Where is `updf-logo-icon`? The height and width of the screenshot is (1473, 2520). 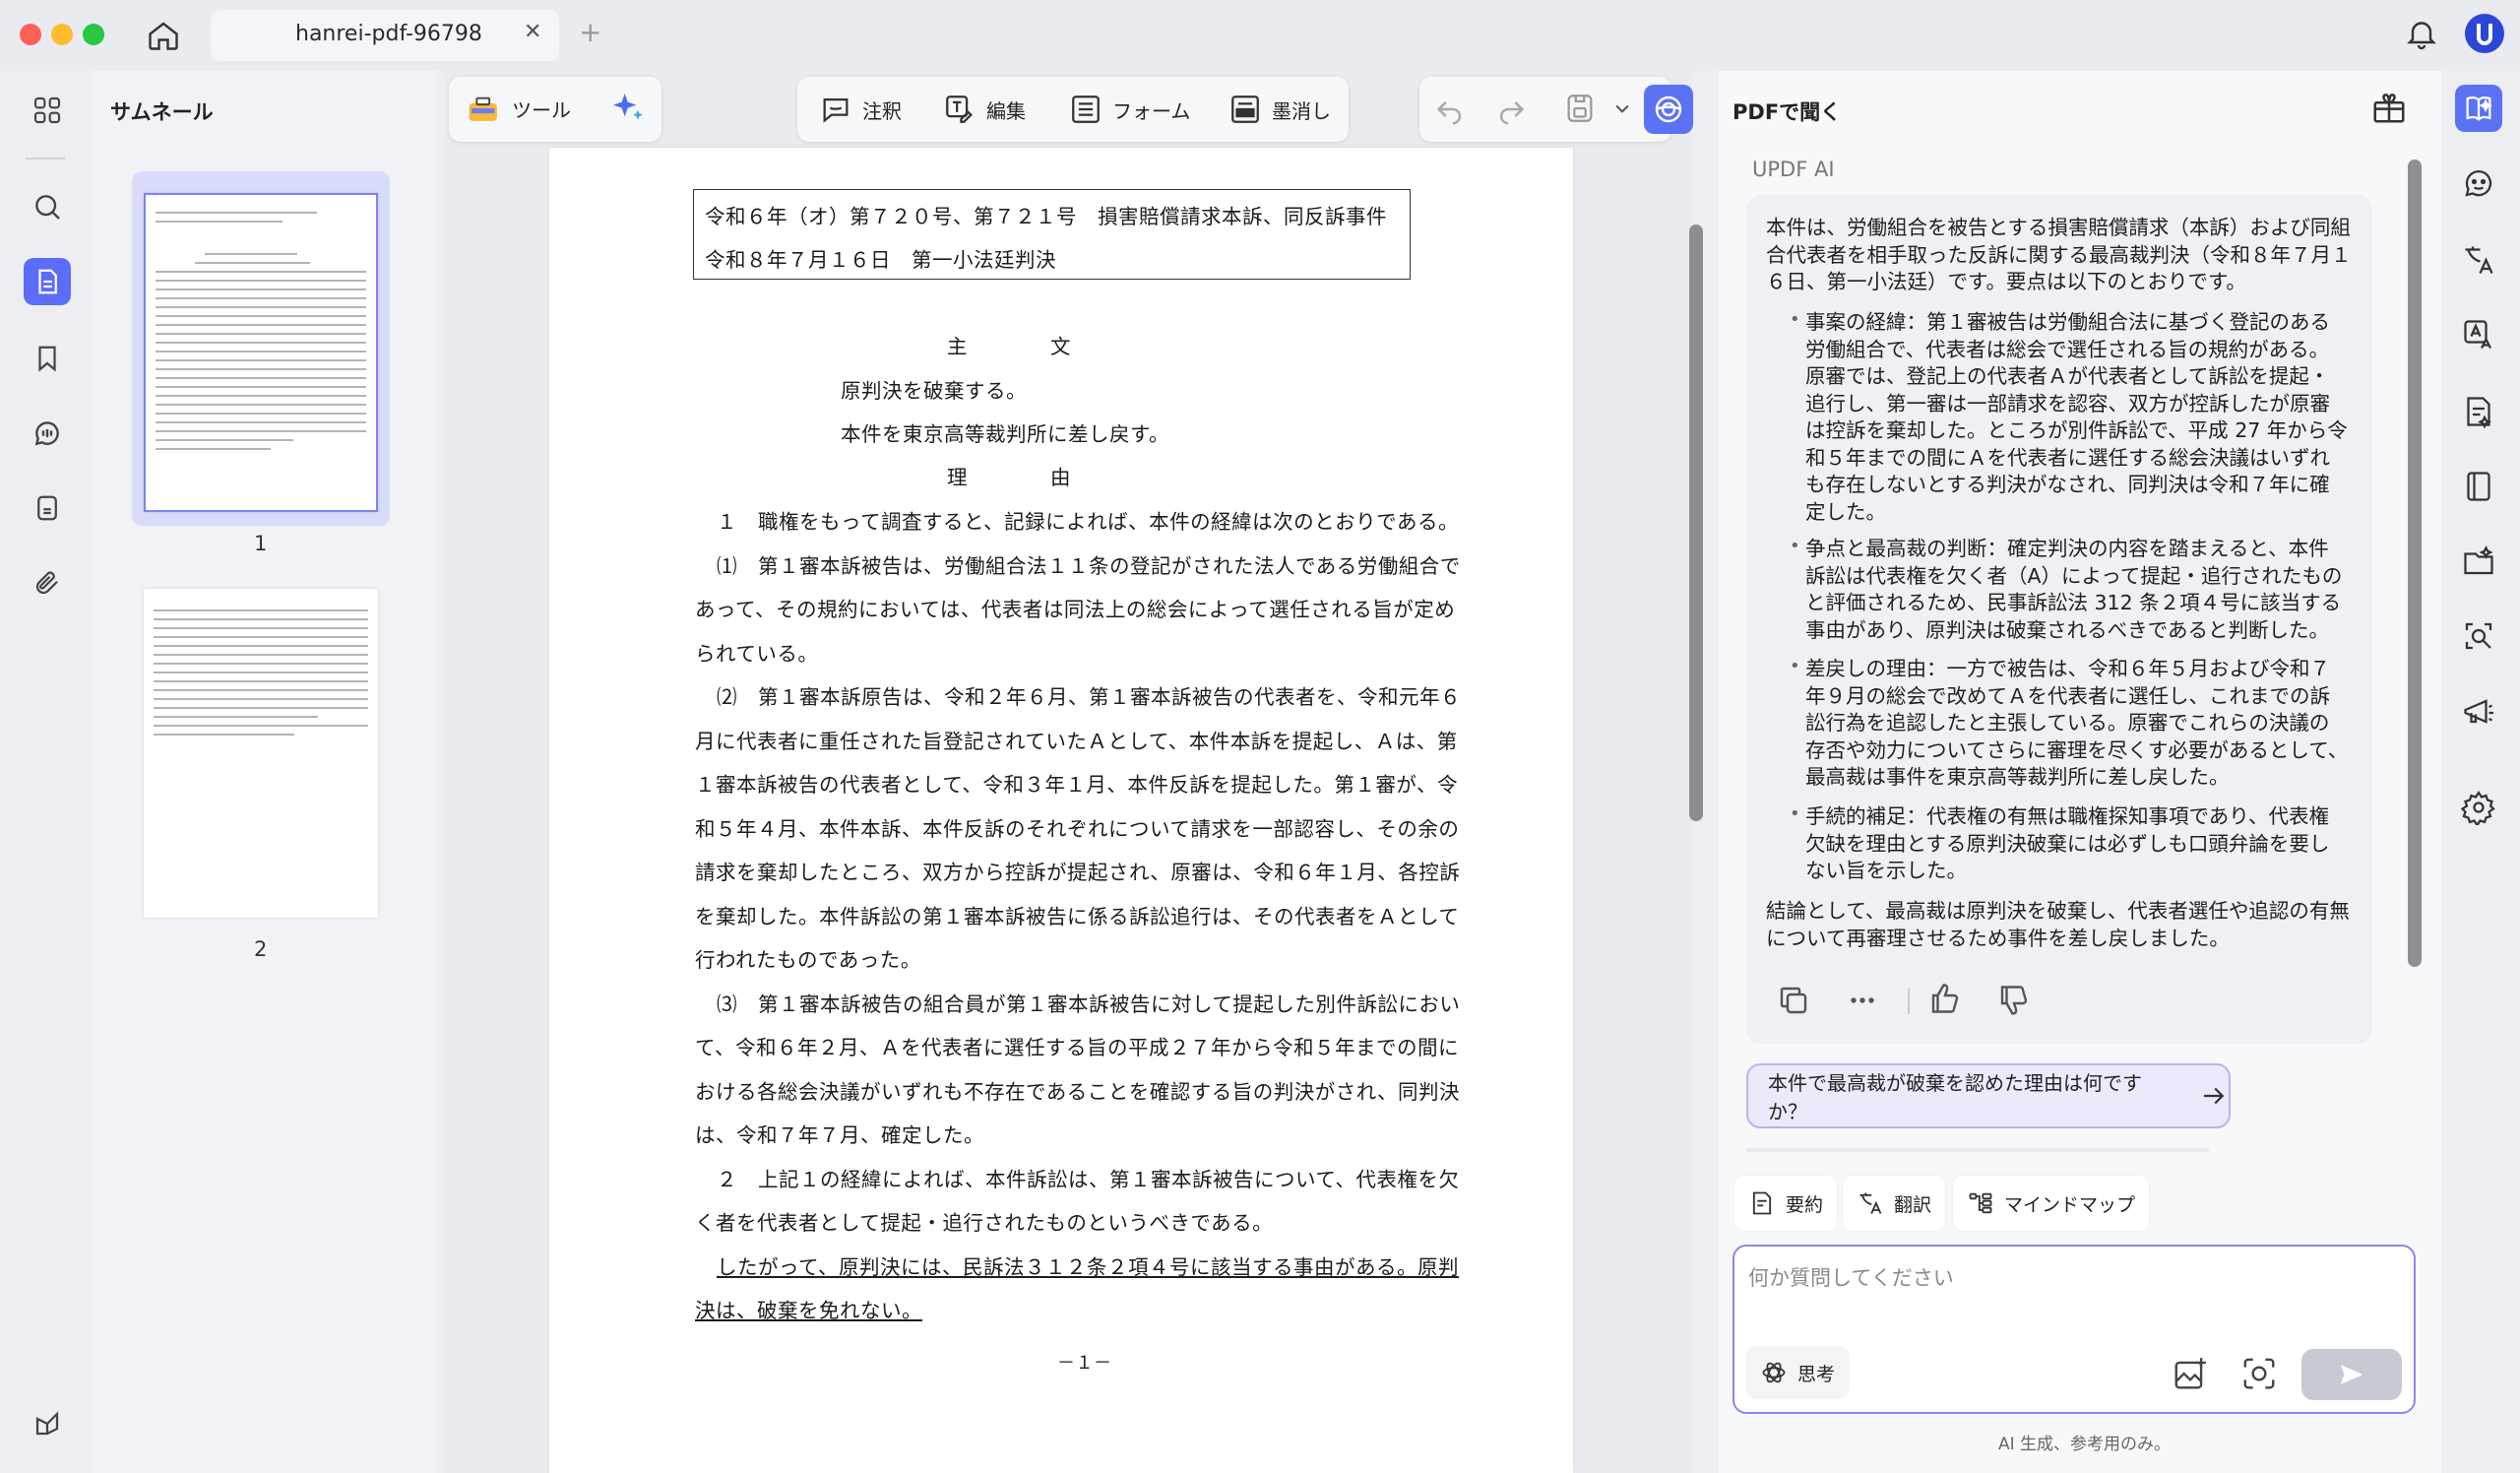
updf-logo-icon is located at coordinates (47, 1423).